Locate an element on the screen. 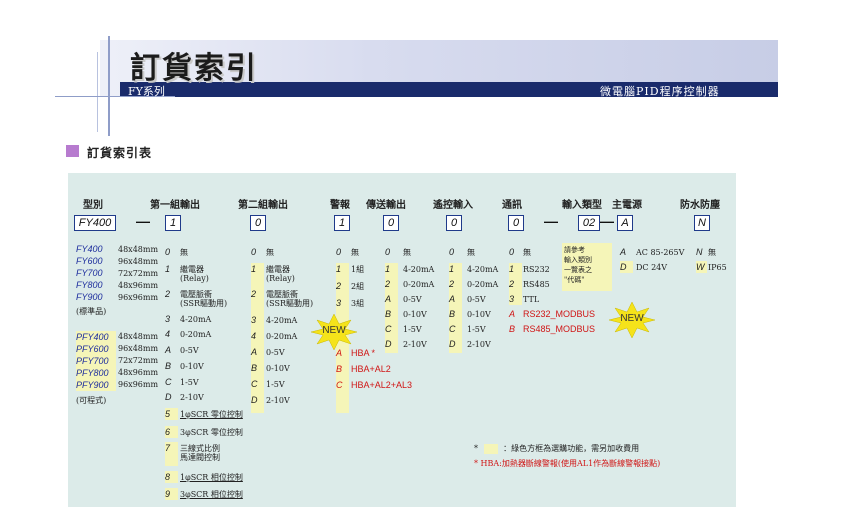 The height and width of the screenshot is (519, 843). code-box-alarm: 1 is located at coordinates (342, 223).